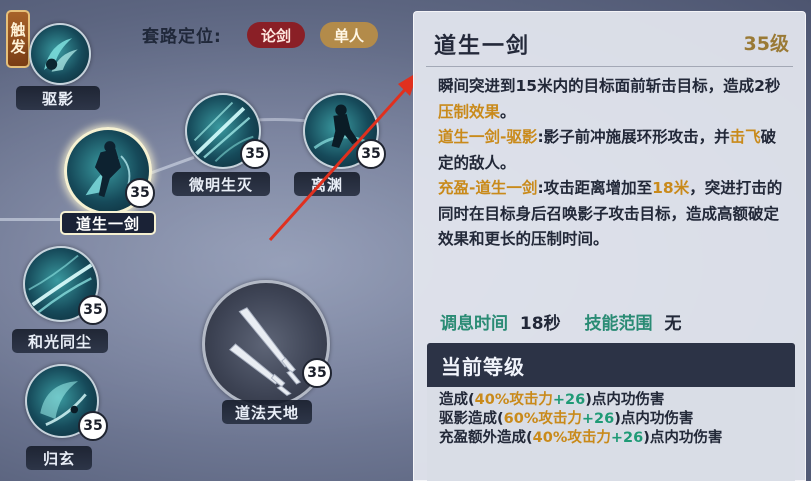 This screenshot has width=811, height=481. I want to click on skill-icon-daofa-tiandi, so click(266, 344).